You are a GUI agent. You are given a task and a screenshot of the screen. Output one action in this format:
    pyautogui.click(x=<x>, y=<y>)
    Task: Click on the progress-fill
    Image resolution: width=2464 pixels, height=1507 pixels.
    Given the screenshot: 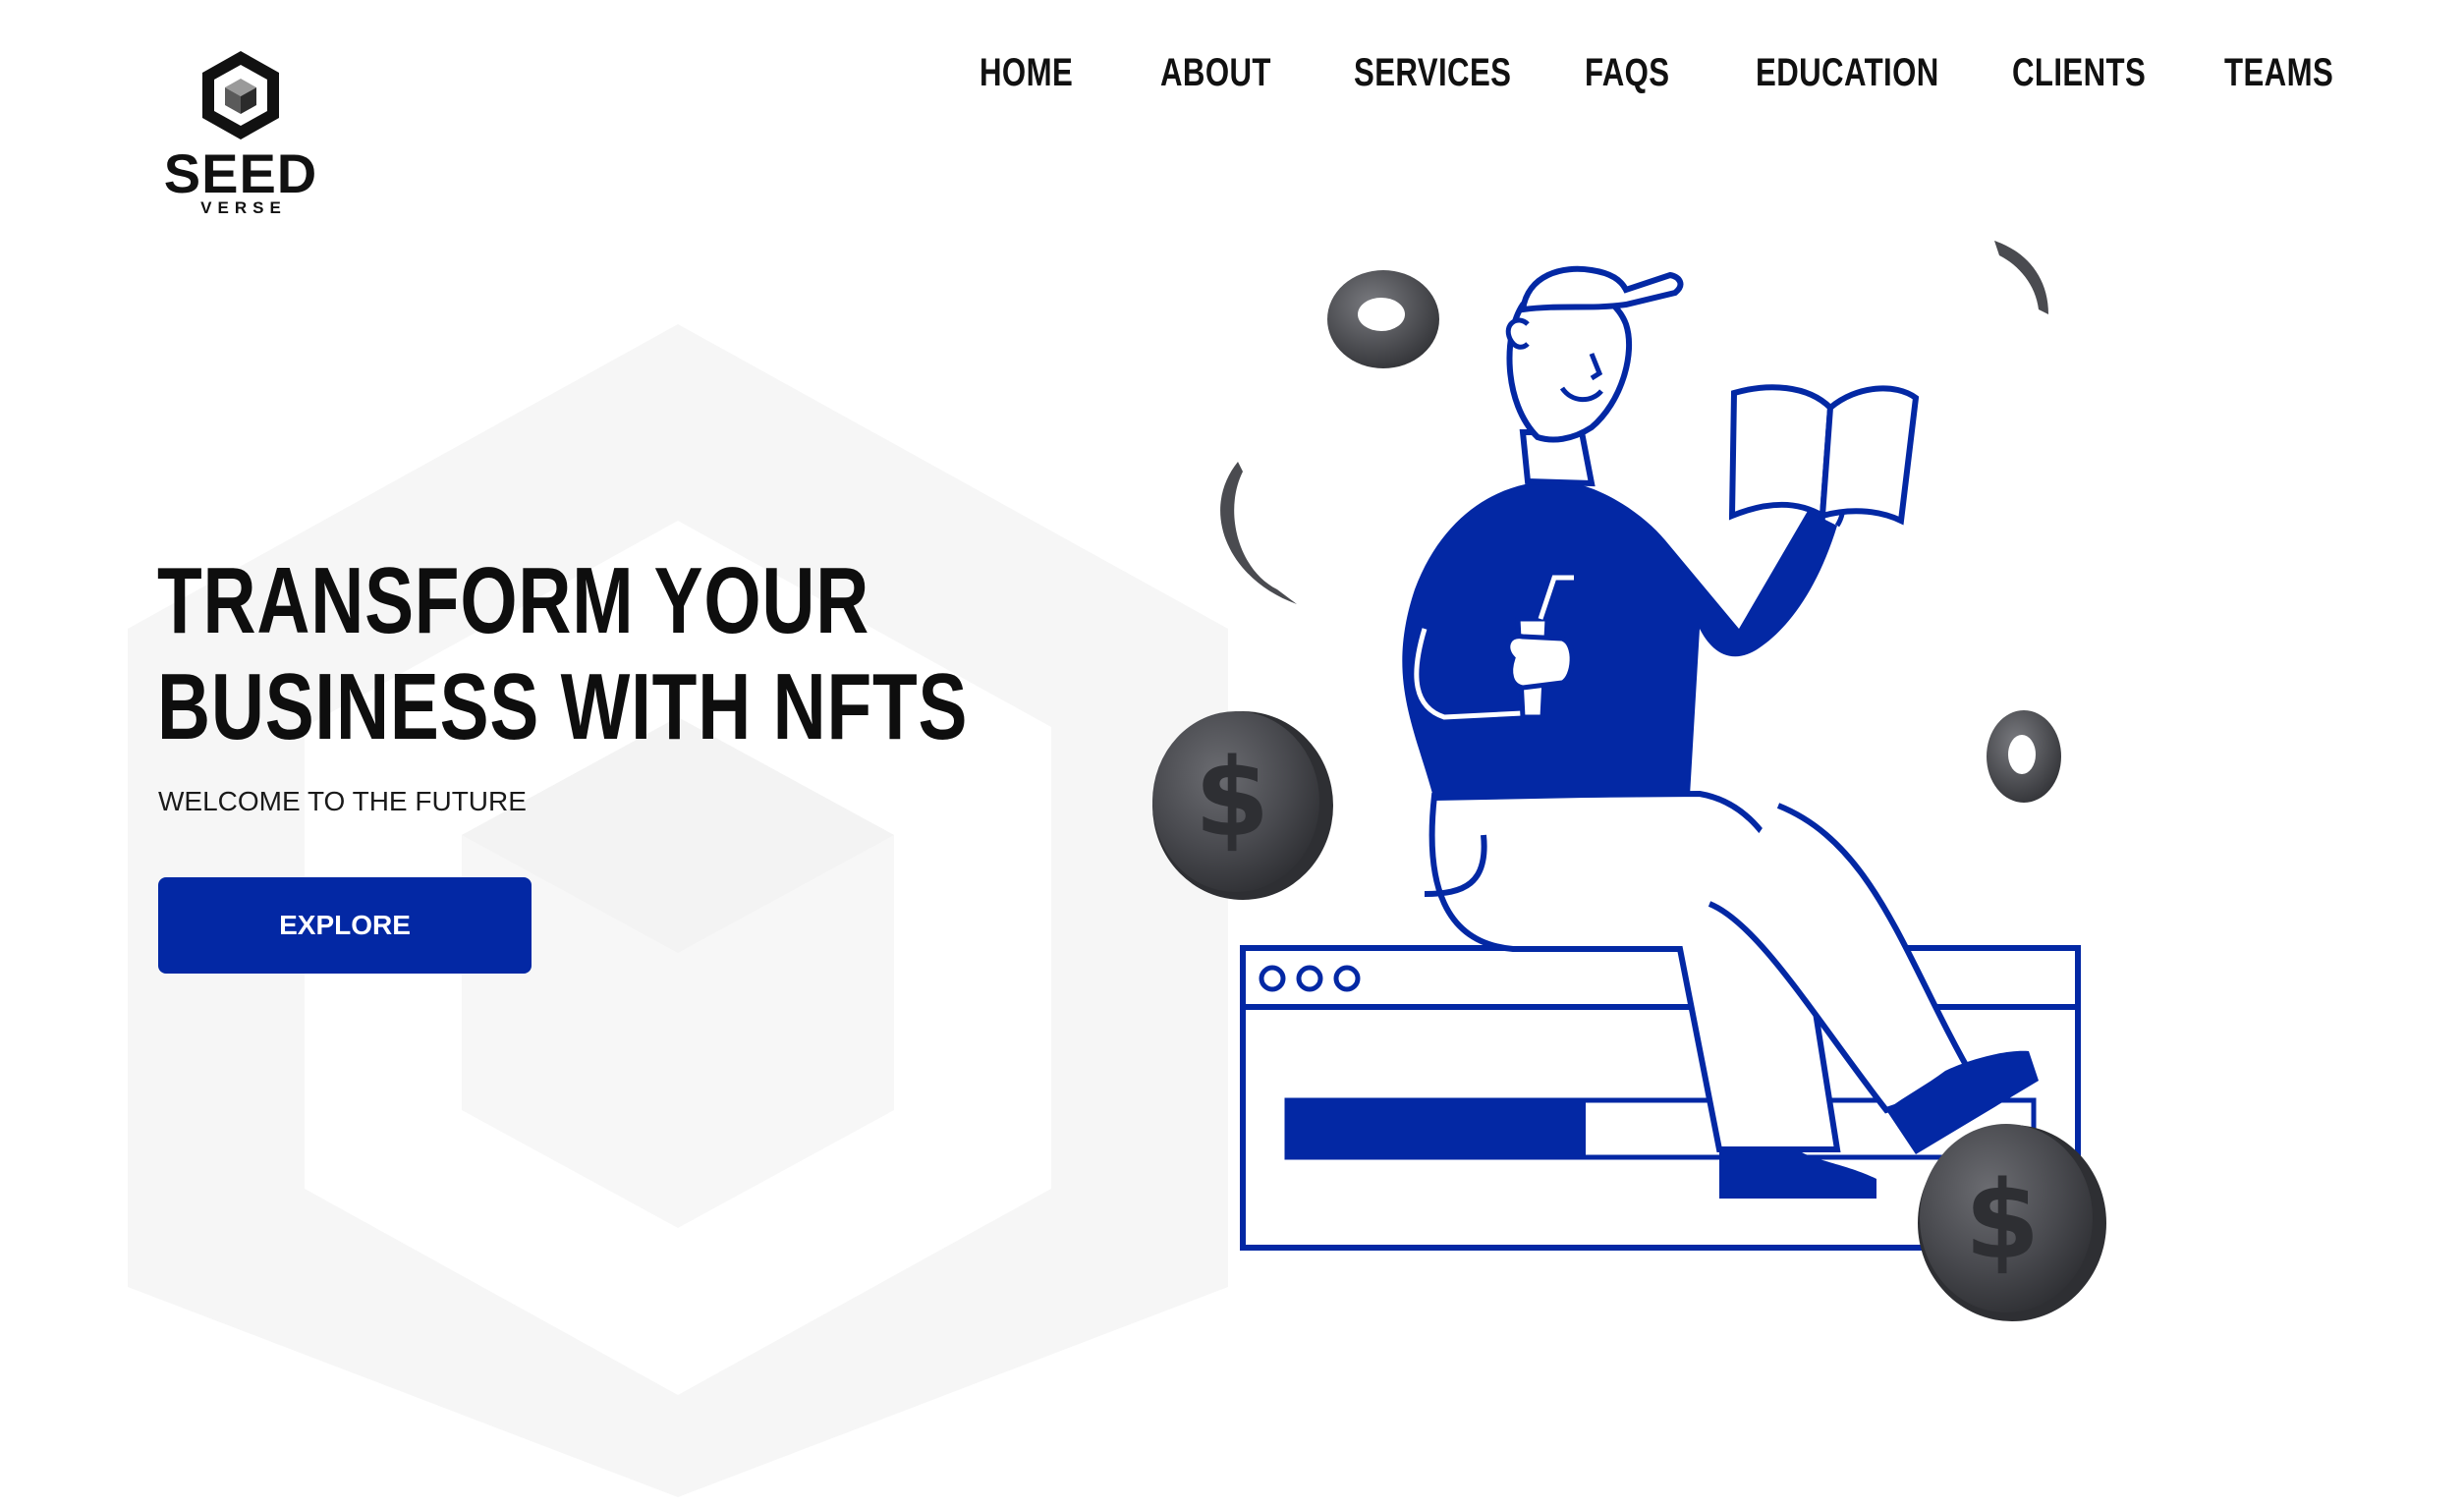 What is the action you would take?
    pyautogui.click(x=1436, y=1128)
    